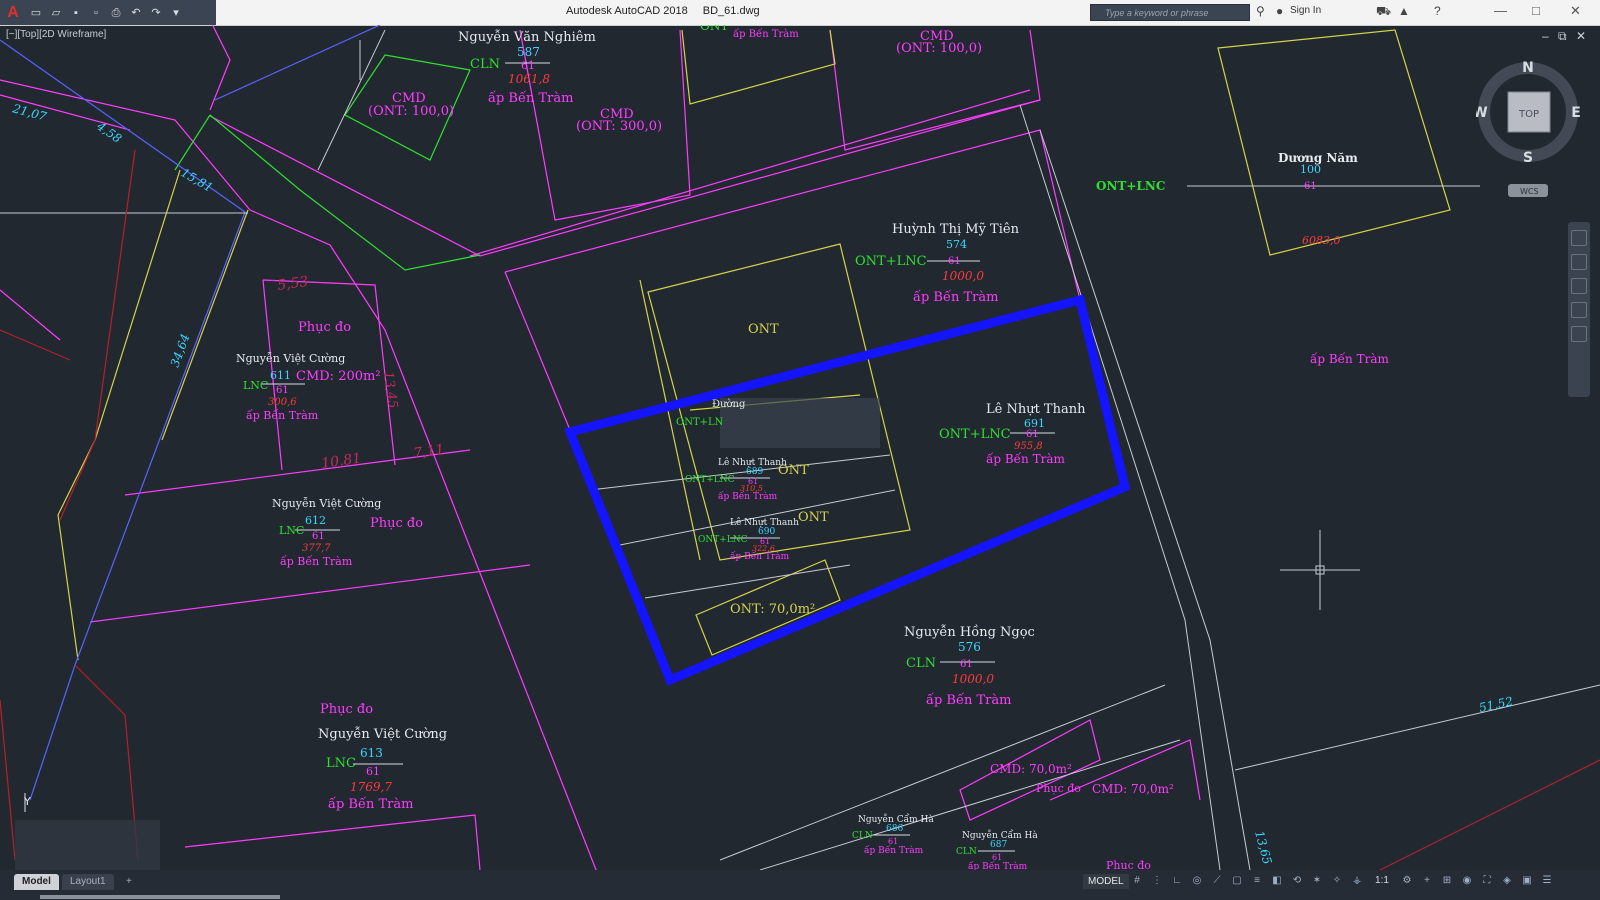  What do you see at coordinates (371, 787) in the screenshot?
I see `area-label: 1769,7` at bounding box center [371, 787].